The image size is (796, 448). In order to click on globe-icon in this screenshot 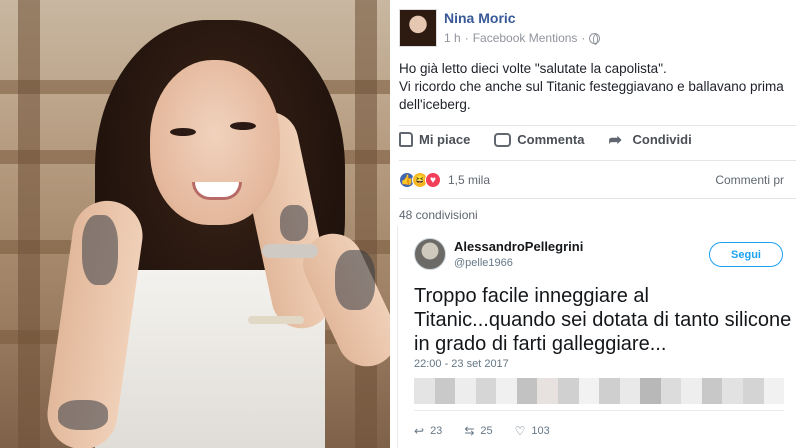, I will do `click(595, 38)`.